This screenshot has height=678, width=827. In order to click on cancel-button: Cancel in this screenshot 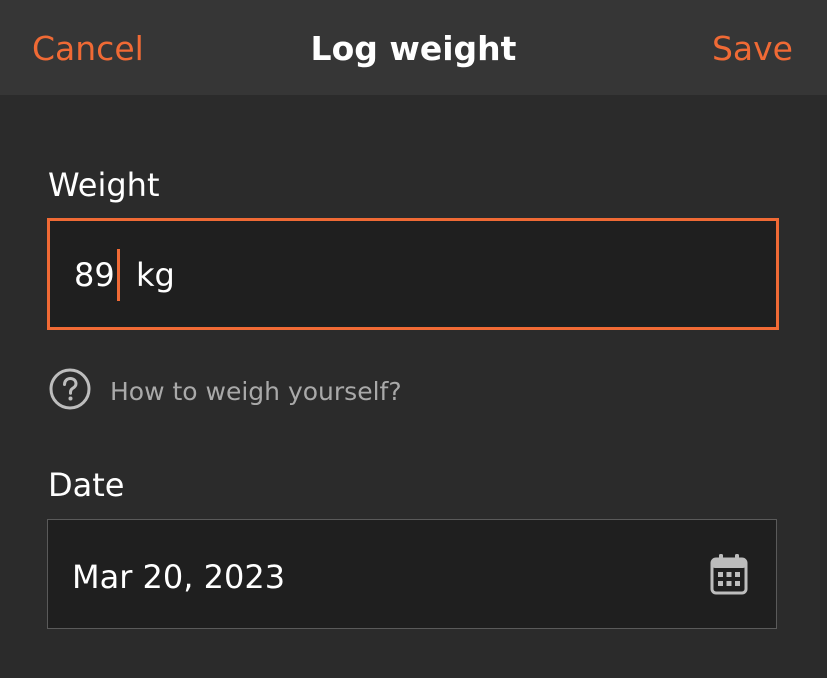, I will do `click(88, 49)`.